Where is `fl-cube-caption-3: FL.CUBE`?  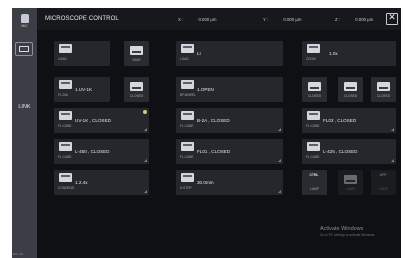 fl-cube-caption-3: FL.CUBE is located at coordinates (313, 126).